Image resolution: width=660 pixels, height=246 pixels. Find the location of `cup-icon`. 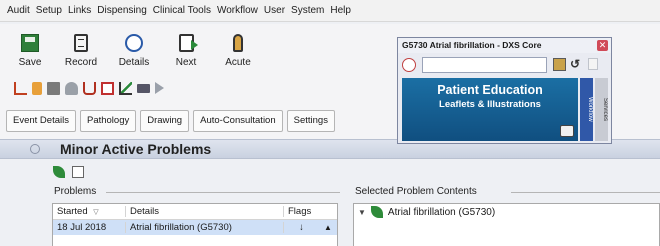

cup-icon is located at coordinates (89, 88).